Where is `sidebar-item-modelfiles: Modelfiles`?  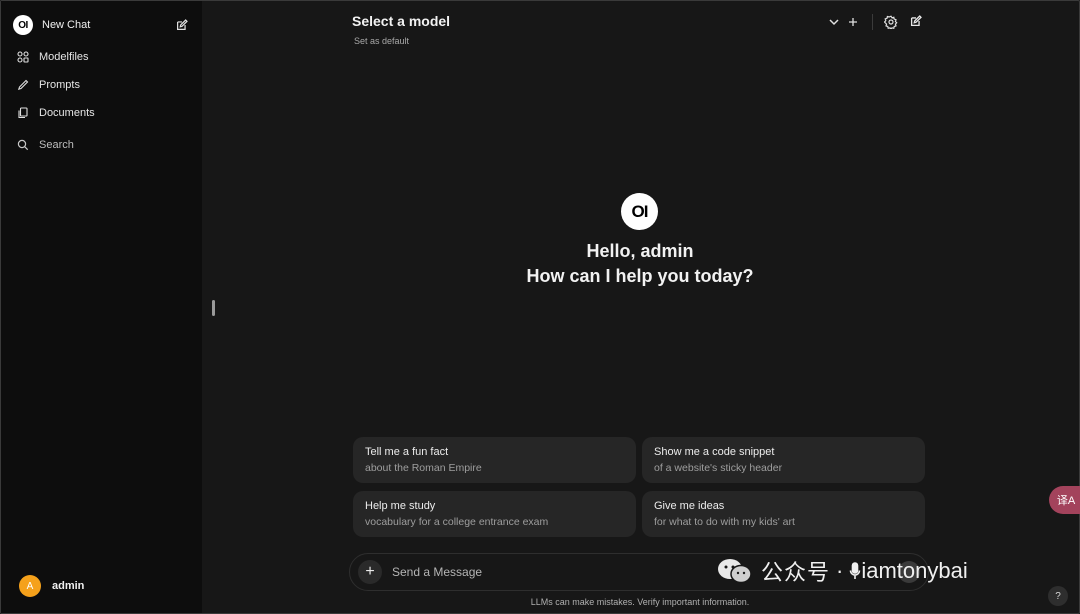 sidebar-item-modelfiles: Modelfiles is located at coordinates (53, 57).